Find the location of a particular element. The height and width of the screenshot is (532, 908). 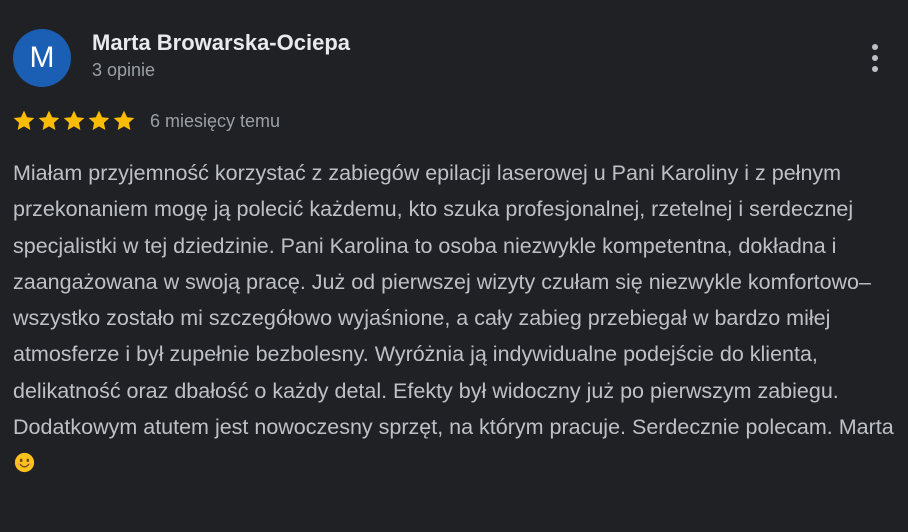

star-rating is located at coordinates (74, 121).